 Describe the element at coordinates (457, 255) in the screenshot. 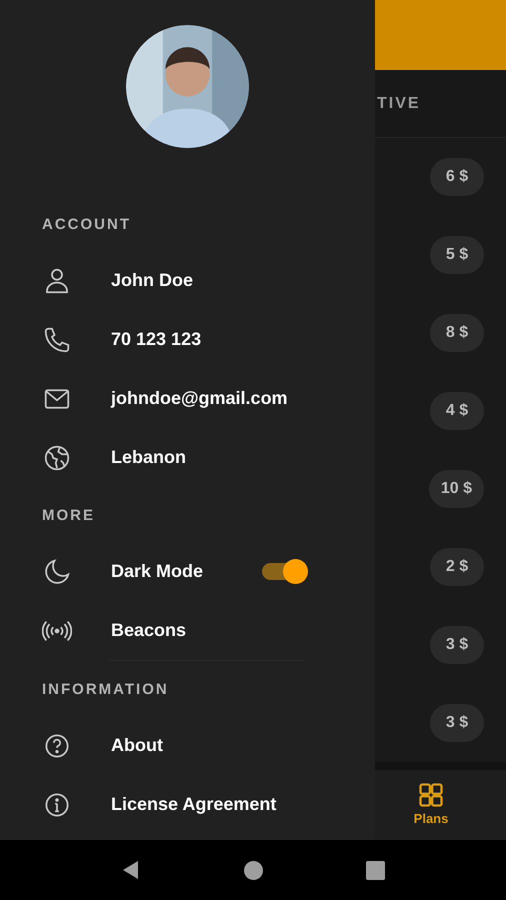

I see `price-badge: 5 $` at that location.